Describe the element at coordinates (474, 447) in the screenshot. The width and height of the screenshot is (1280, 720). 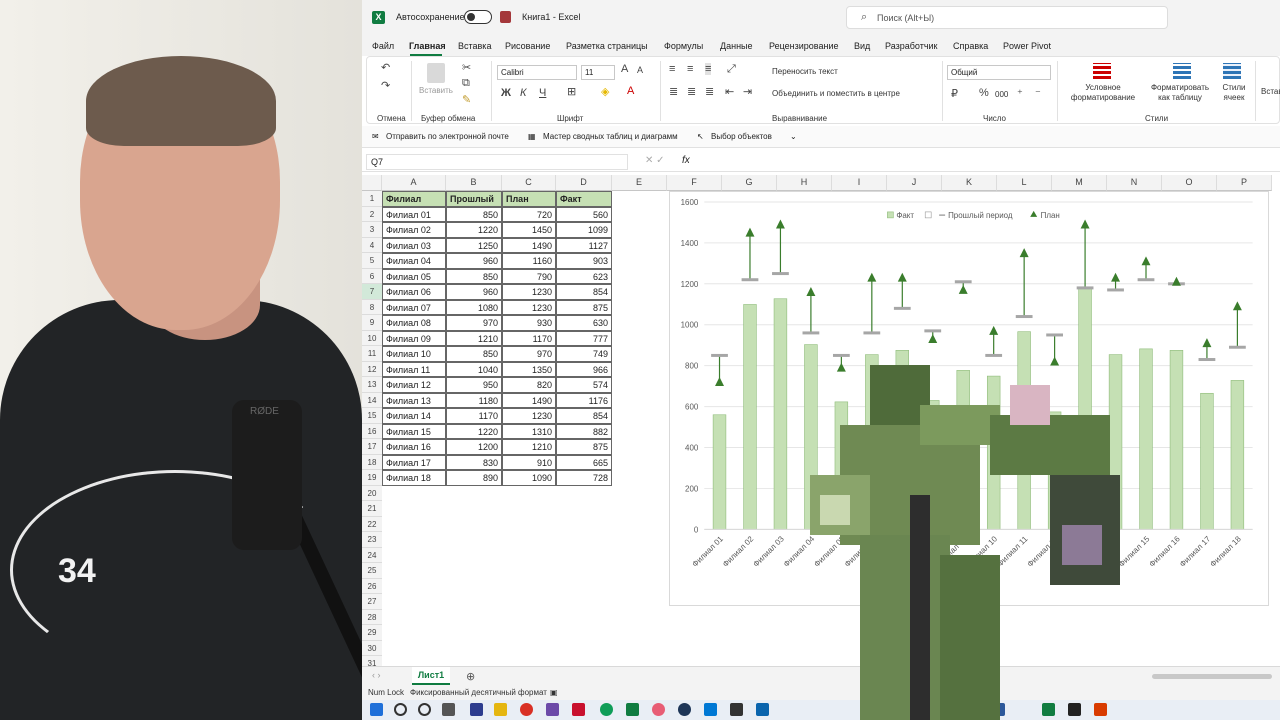
I see `table-cell: 1200` at that location.